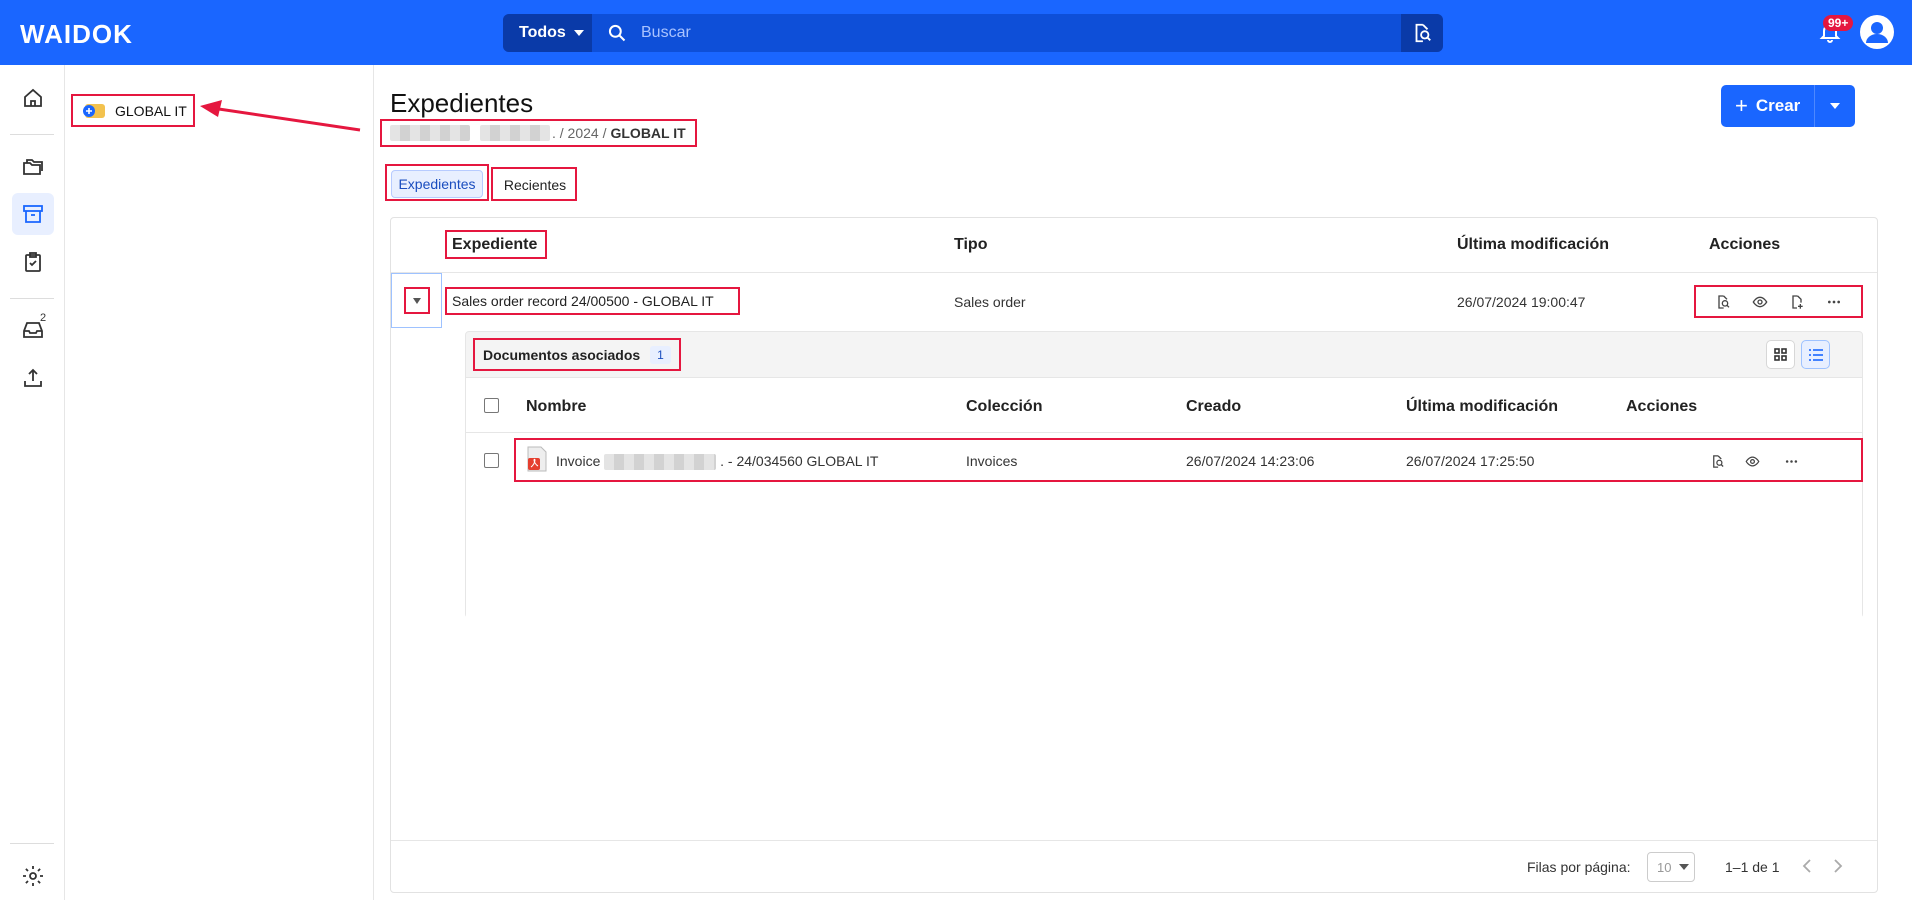 The image size is (1912, 900). I want to click on tab-recientes: Recientes, so click(535, 185).